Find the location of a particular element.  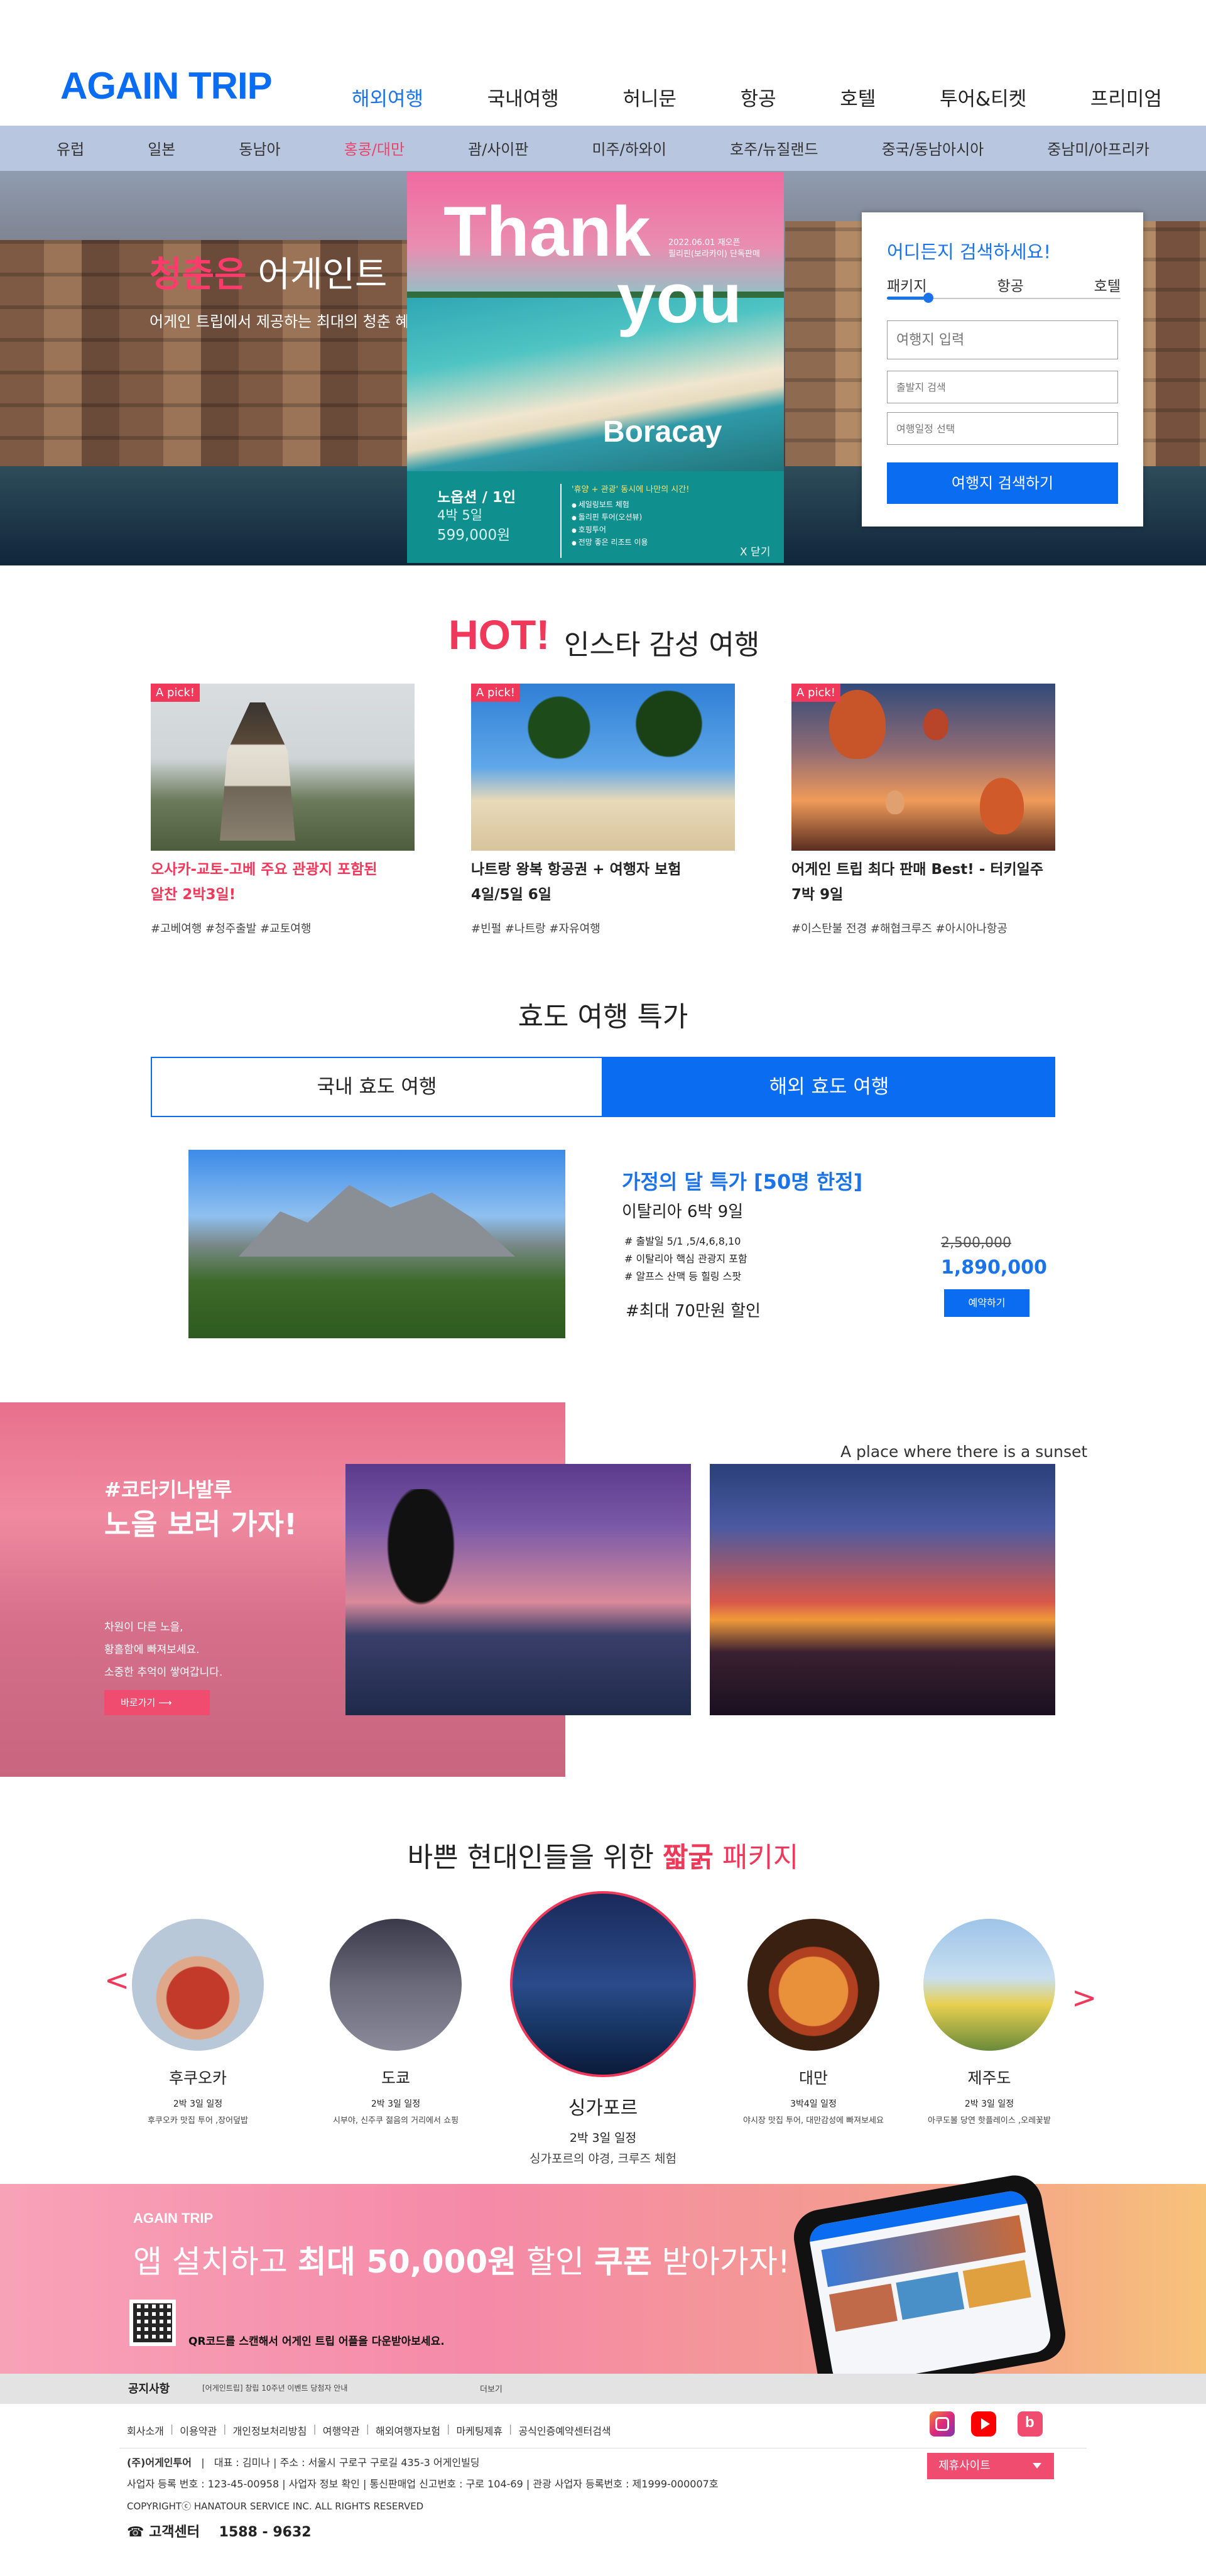

deal-point: # 이탈리아 핵심 관광지 포함 is located at coordinates (685, 1259).